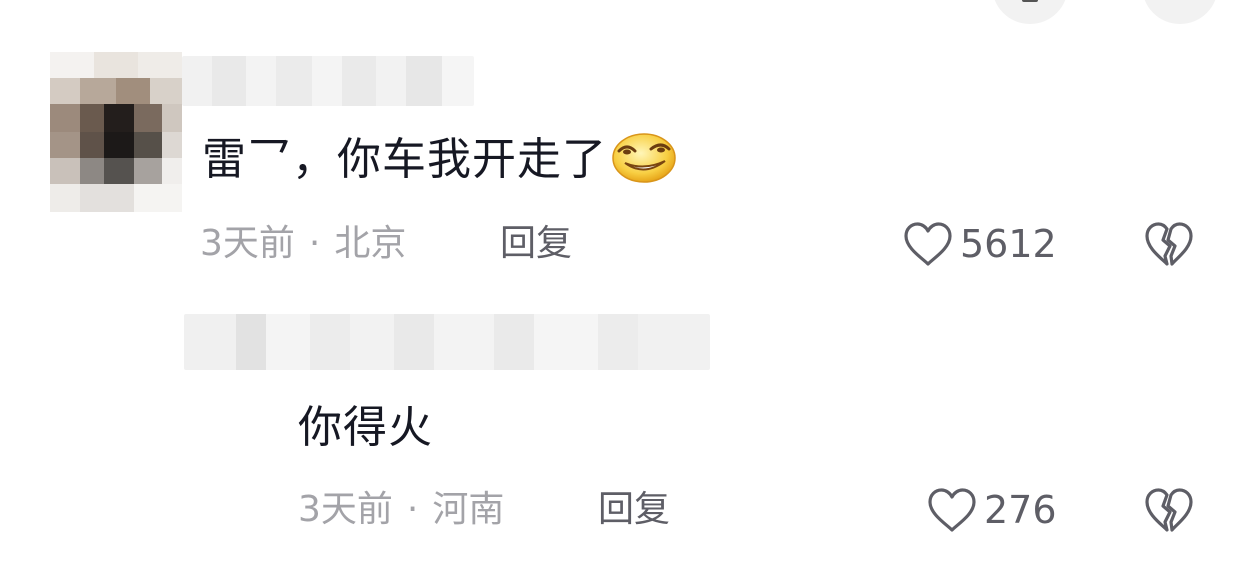 The image size is (1260, 577). Describe the element at coordinates (116, 132) in the screenshot. I see `avatar` at that location.